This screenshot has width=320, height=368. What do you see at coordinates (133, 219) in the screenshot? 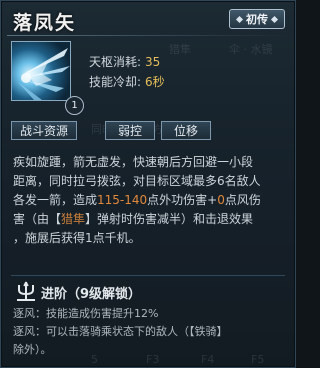
I see `description-line: 害（由【猎隼】弹射时伤害减半）和击退效果` at bounding box center [133, 219].